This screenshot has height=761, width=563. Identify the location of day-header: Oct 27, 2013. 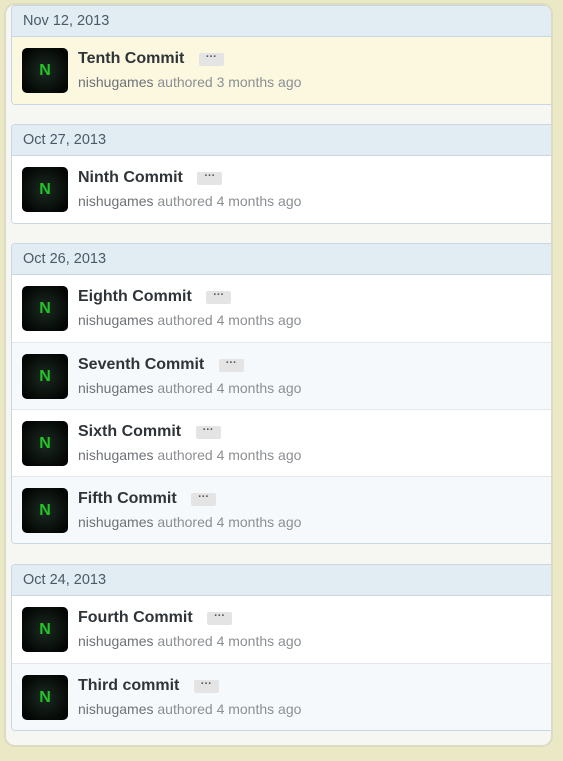
(281, 140).